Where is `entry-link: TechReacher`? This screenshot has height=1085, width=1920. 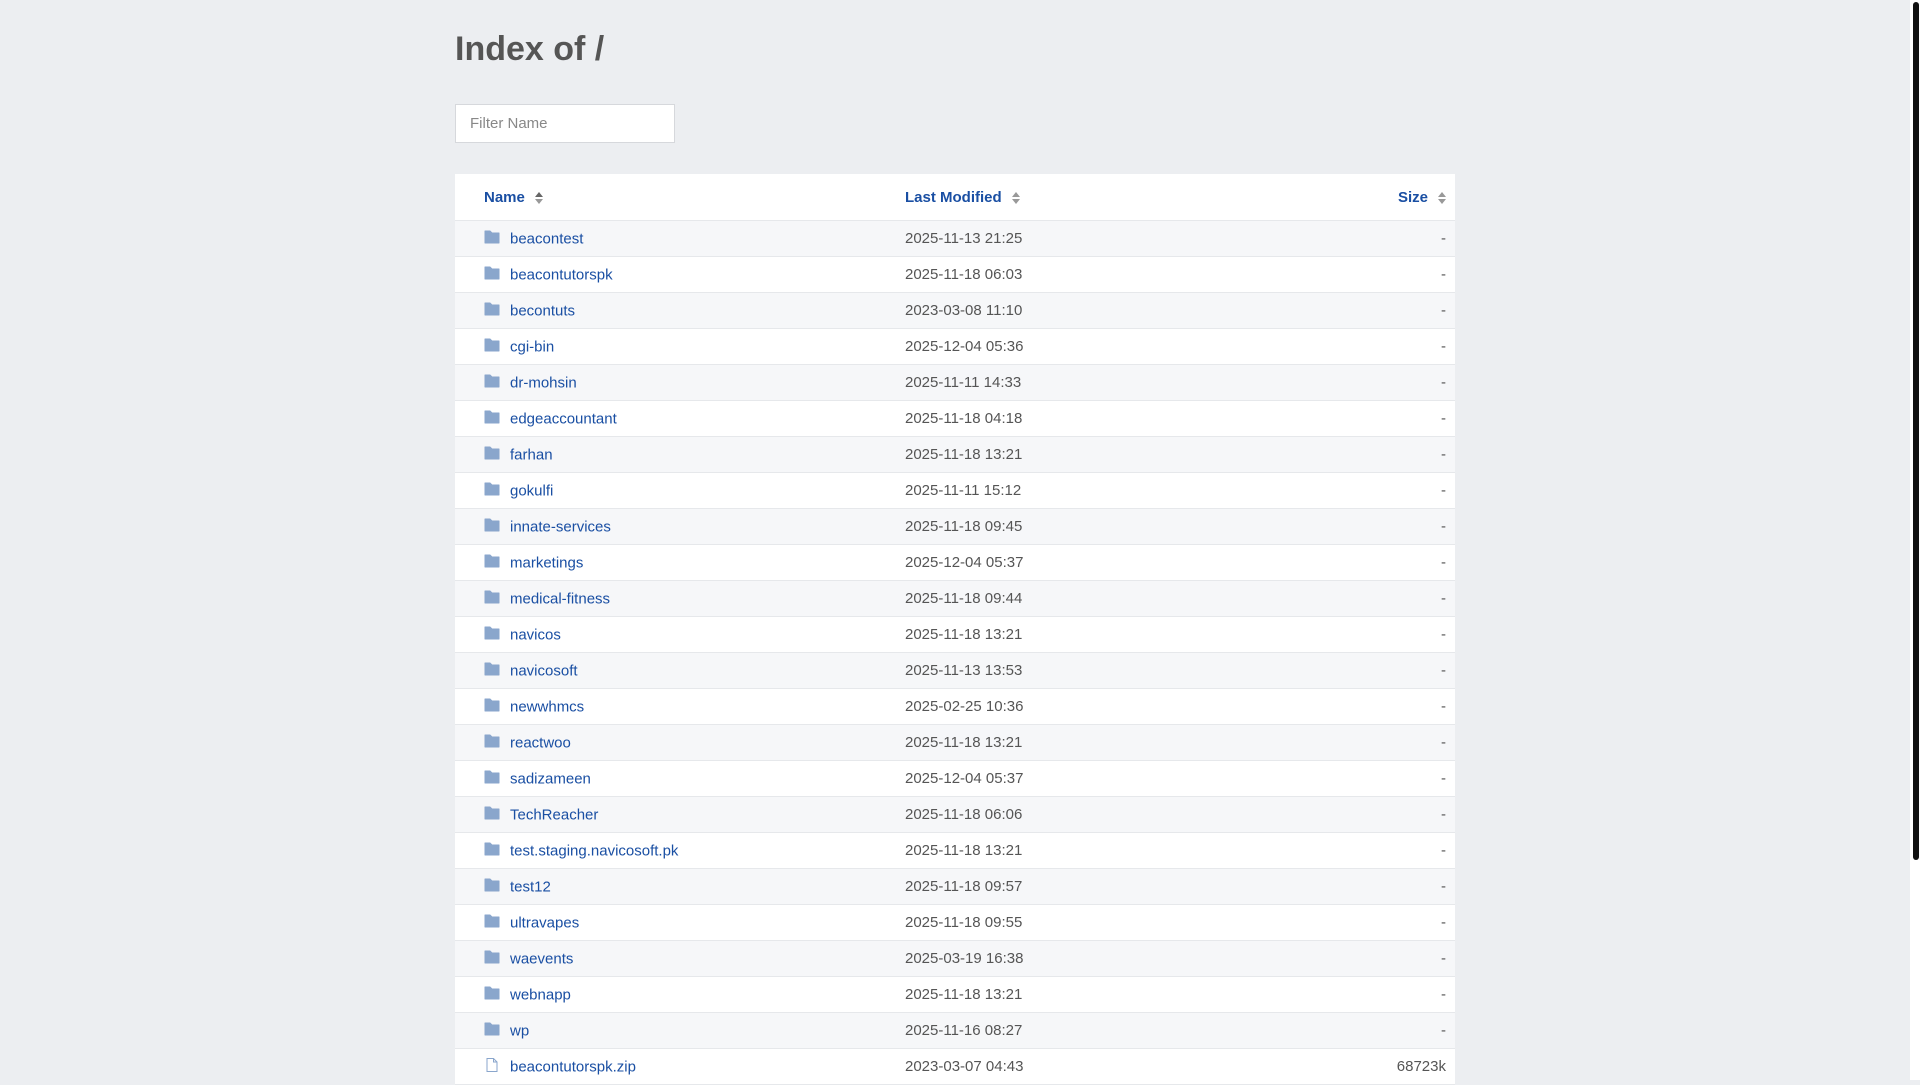 entry-link: TechReacher is located at coordinates (554, 814).